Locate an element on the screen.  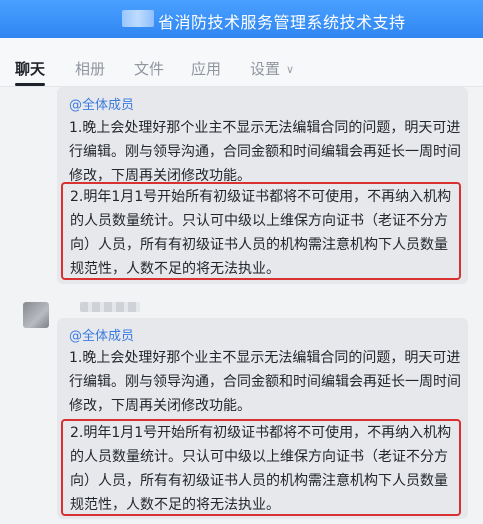
title-bar: 省消防技术服务管理系统技术支持 is located at coordinates (241, 19).